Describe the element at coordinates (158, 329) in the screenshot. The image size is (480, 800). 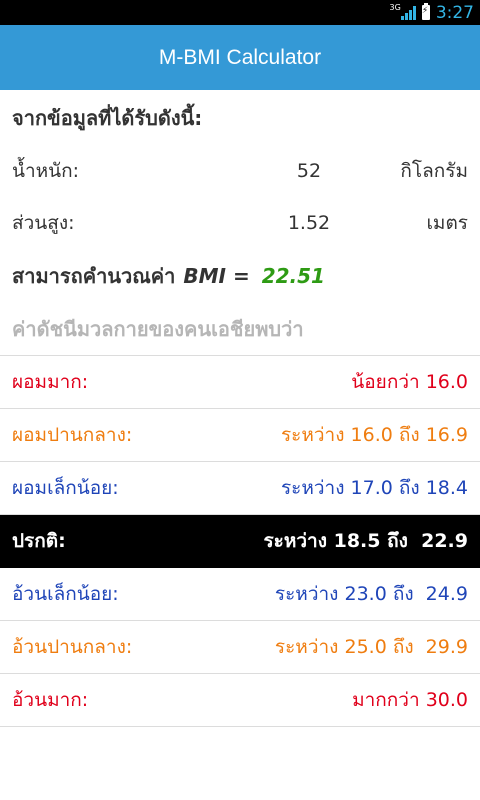
I see `section-title: ค่าดัชนีมวลกายของคนเอชียพบว่า` at that location.